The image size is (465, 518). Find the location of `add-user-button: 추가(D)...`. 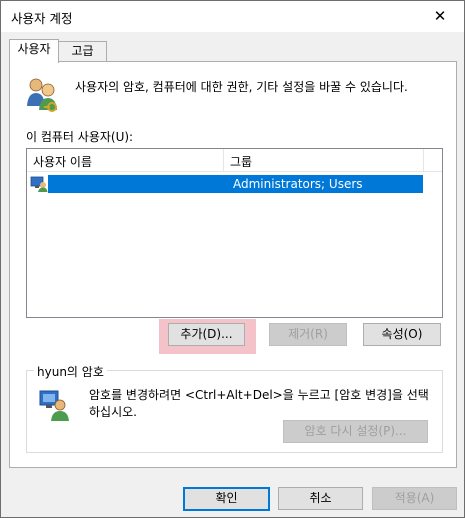

add-user-button: 추가(D)... is located at coordinates (206, 334).